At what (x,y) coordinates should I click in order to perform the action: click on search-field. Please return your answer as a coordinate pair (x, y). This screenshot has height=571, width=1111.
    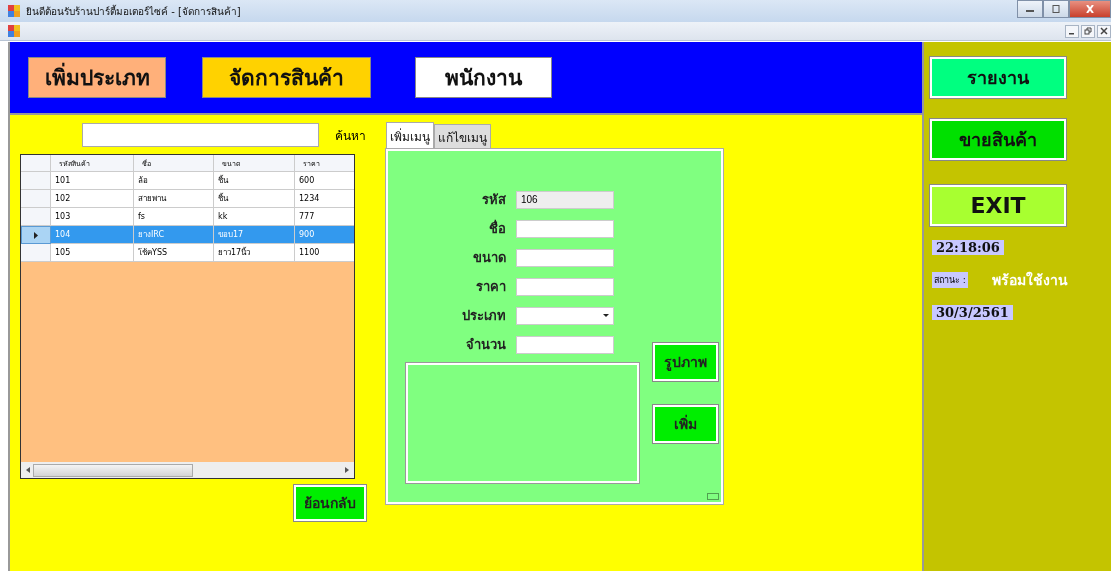
    Looking at the image, I should click on (200, 135).